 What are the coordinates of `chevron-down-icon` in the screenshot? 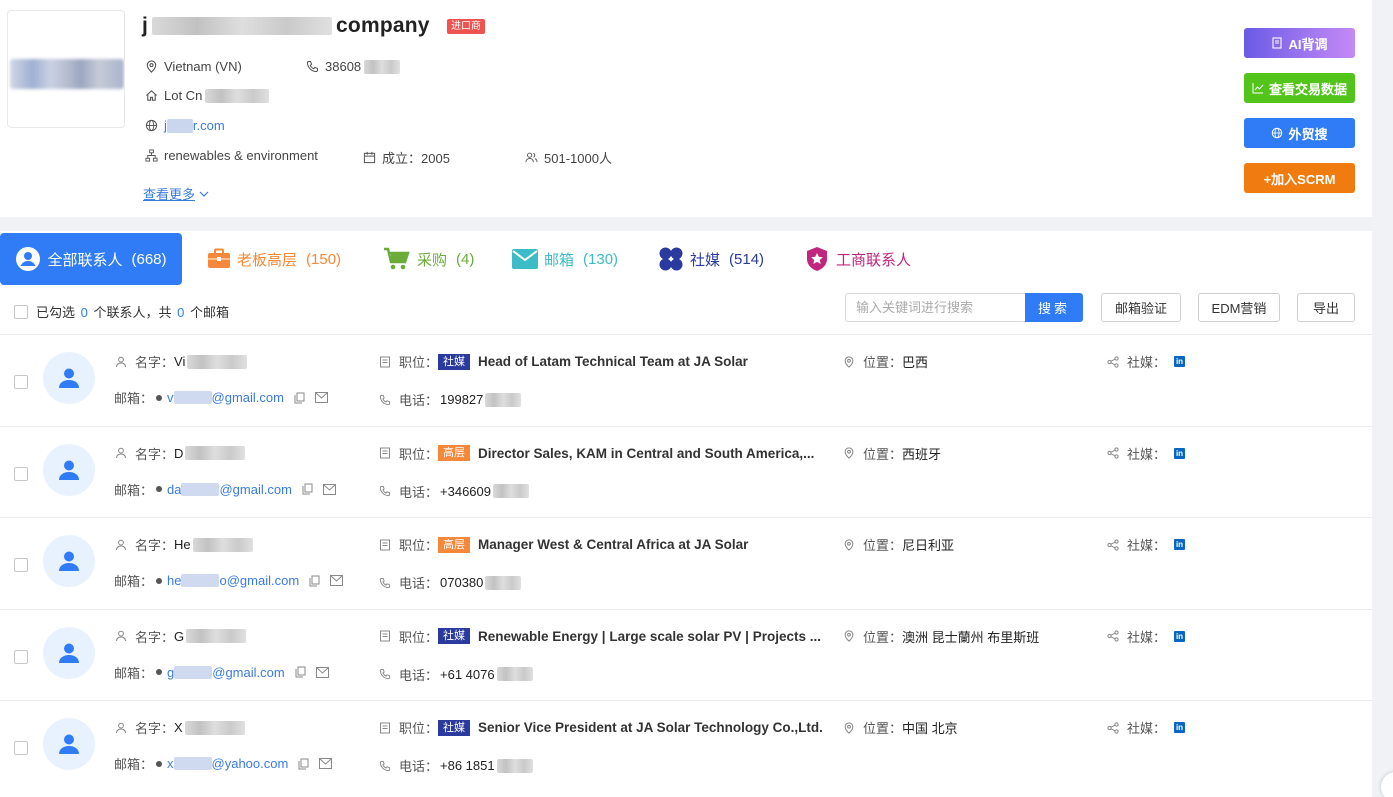 It's located at (204, 194).